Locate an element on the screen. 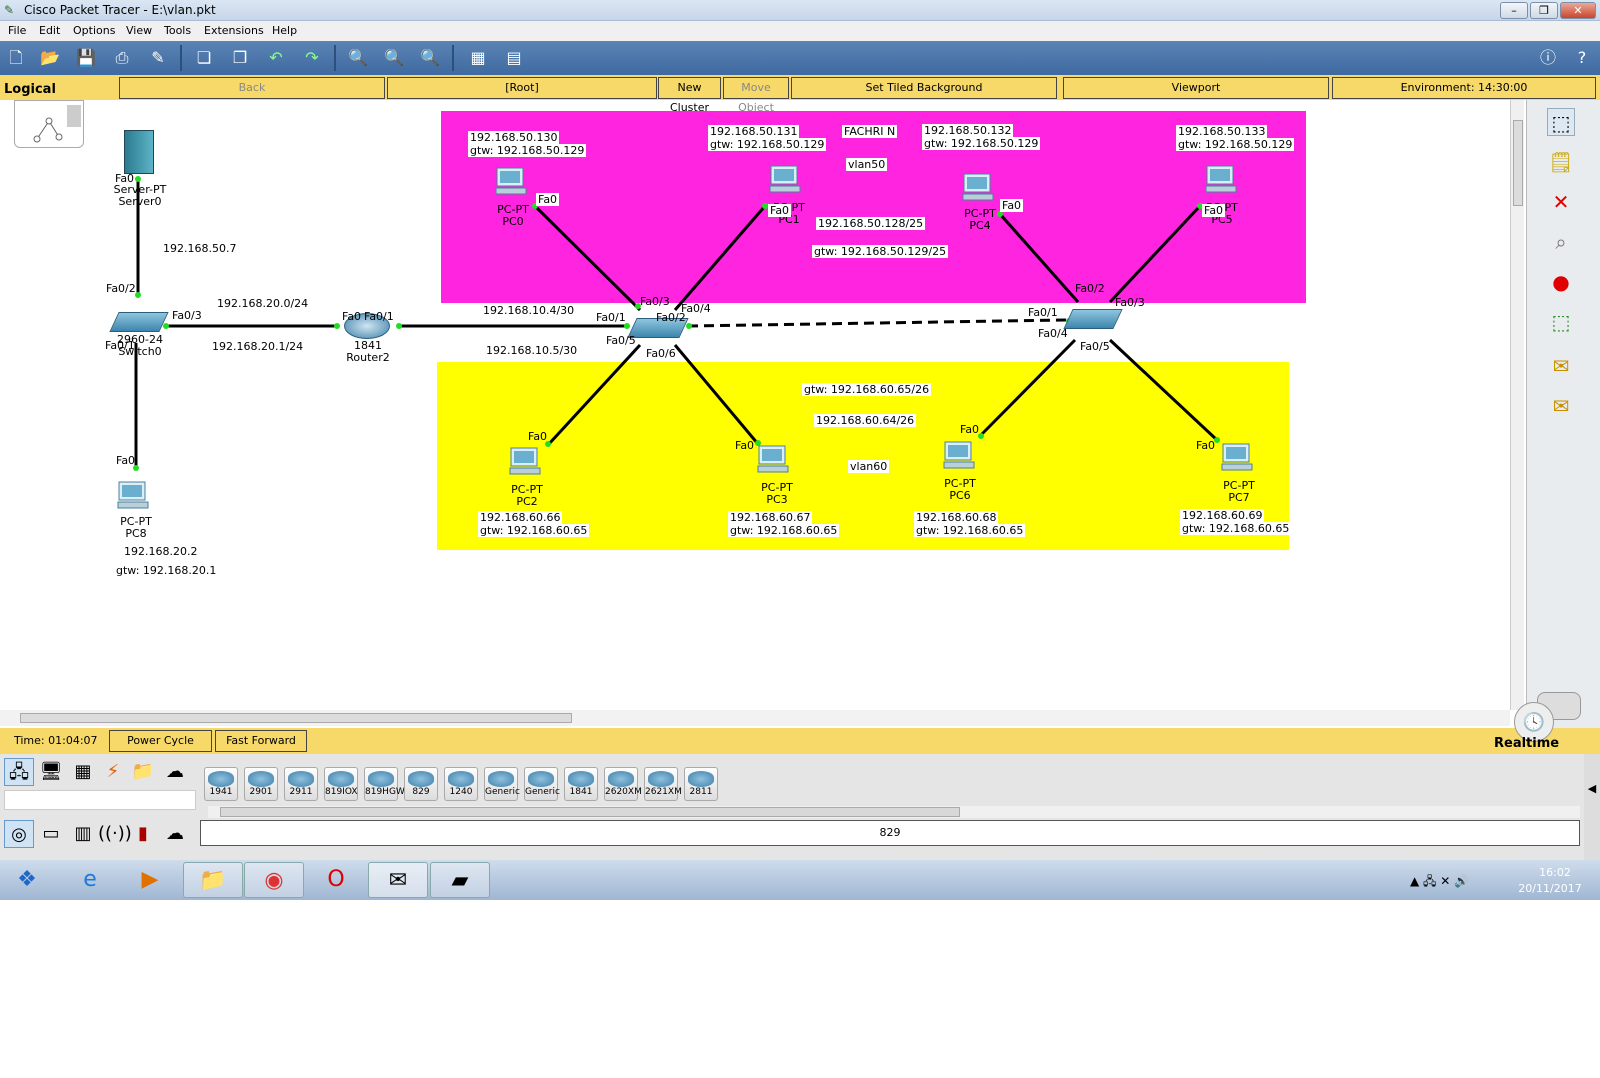 The image size is (1600, 1078). pc3-name: PC3 is located at coordinates (777, 499).